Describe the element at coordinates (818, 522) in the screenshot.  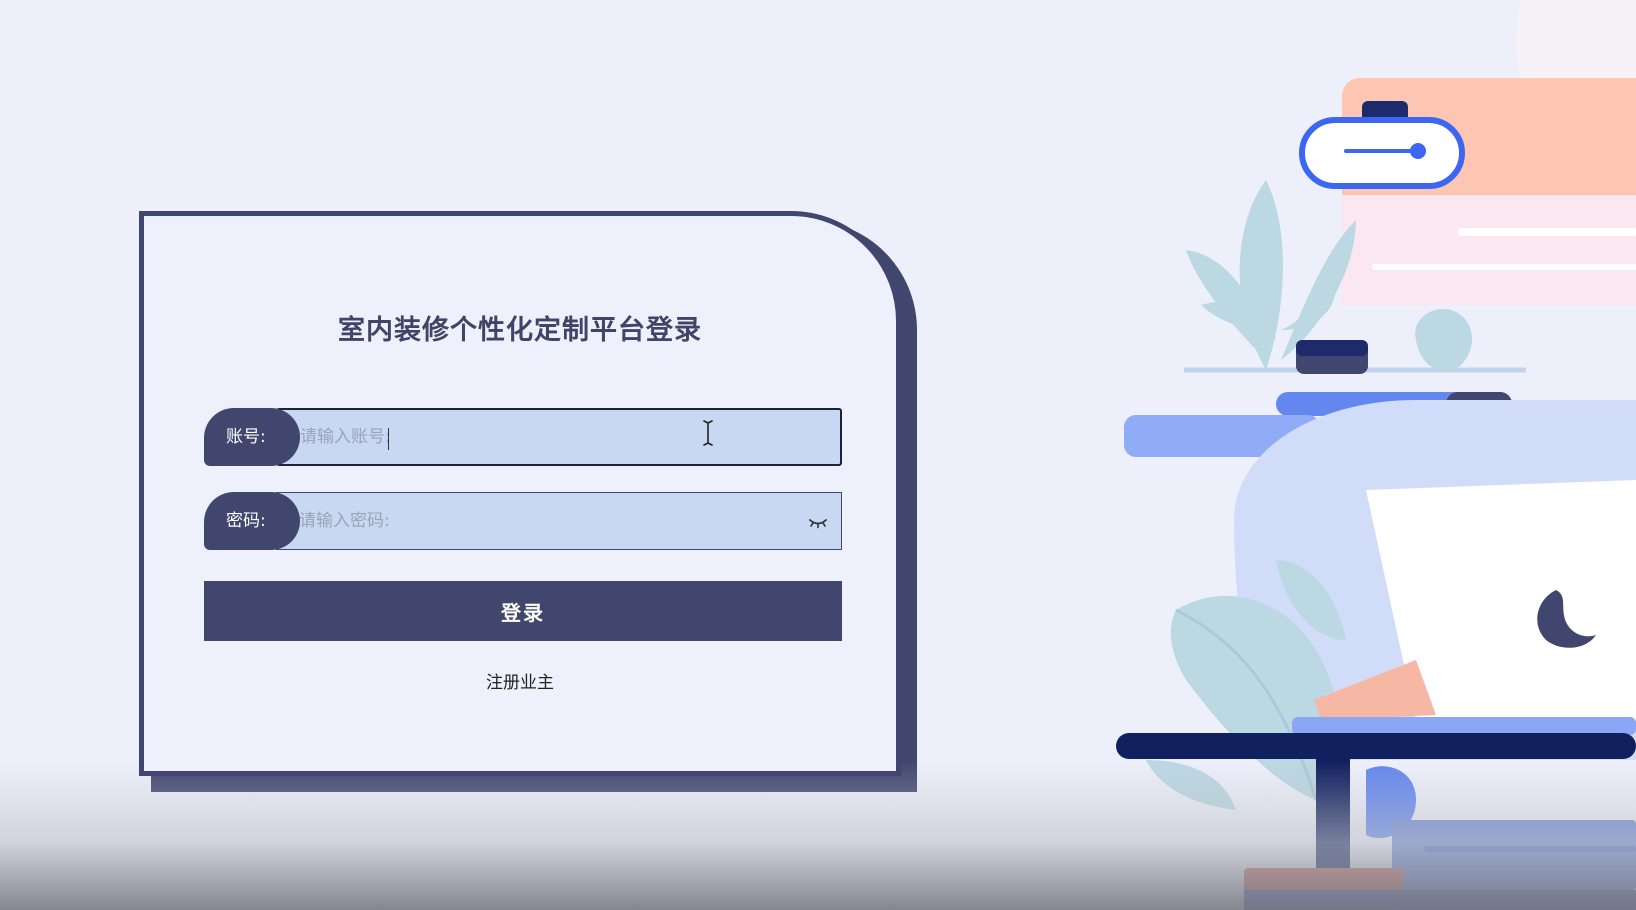
I see `eye-closed-icon` at that location.